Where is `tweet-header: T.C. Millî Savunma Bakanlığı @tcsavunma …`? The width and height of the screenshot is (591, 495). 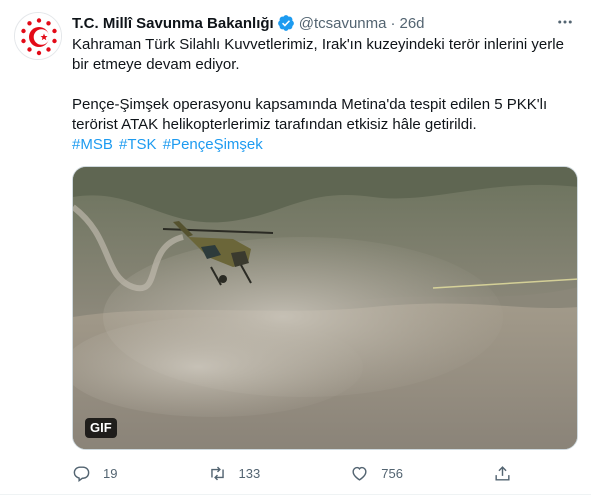
tweet-header: T.C. Millî Savunma Bakanlığı @tcsavunma … is located at coordinates (311, 23).